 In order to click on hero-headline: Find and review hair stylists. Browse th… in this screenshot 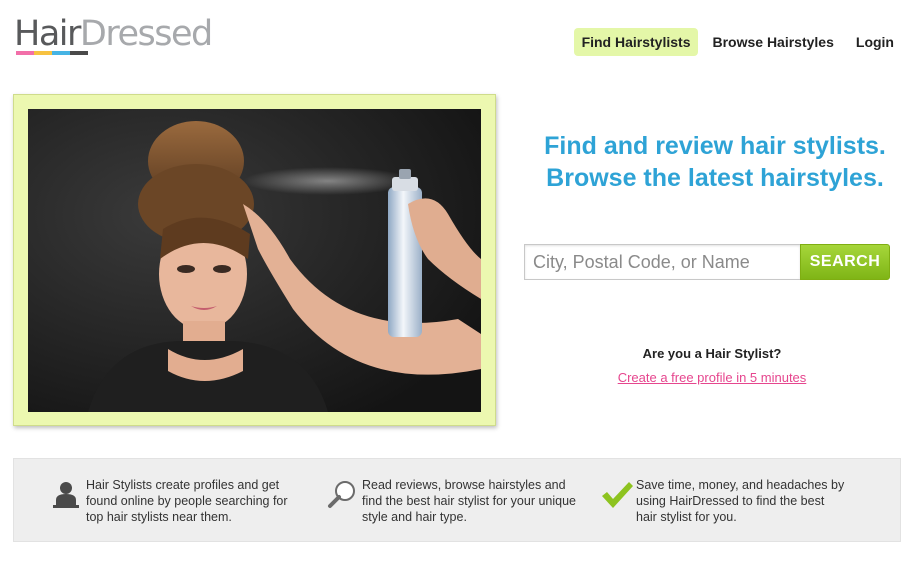, I will do `click(715, 162)`.